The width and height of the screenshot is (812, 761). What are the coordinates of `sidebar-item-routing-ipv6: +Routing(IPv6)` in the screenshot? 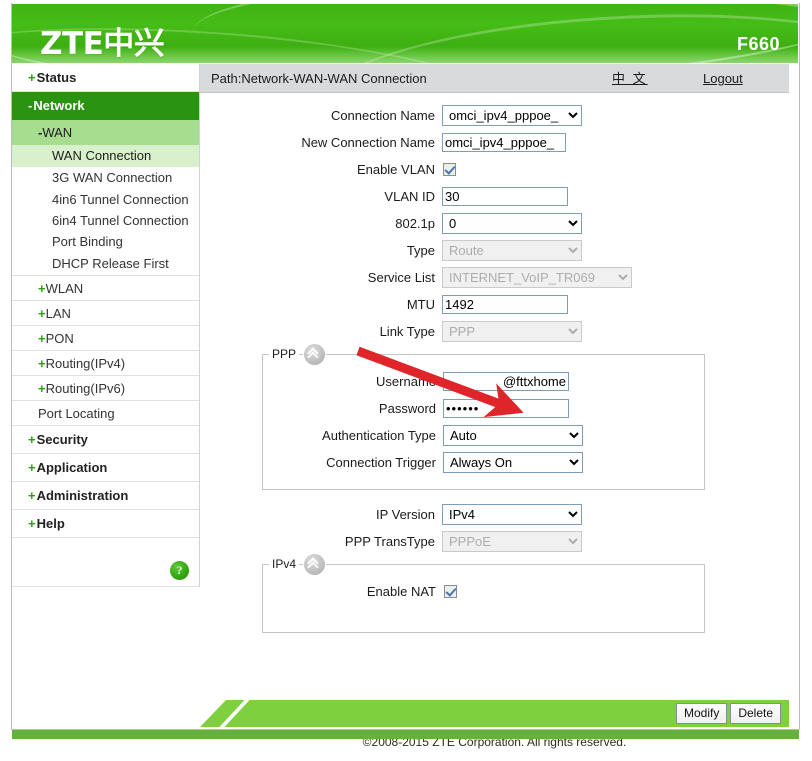 It's located at (105, 388).